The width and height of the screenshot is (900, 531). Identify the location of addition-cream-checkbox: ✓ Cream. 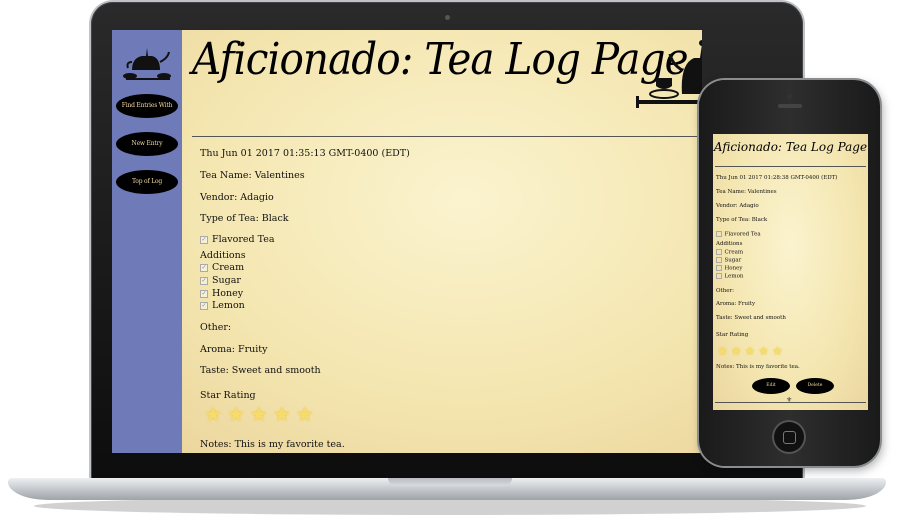
(222, 267).